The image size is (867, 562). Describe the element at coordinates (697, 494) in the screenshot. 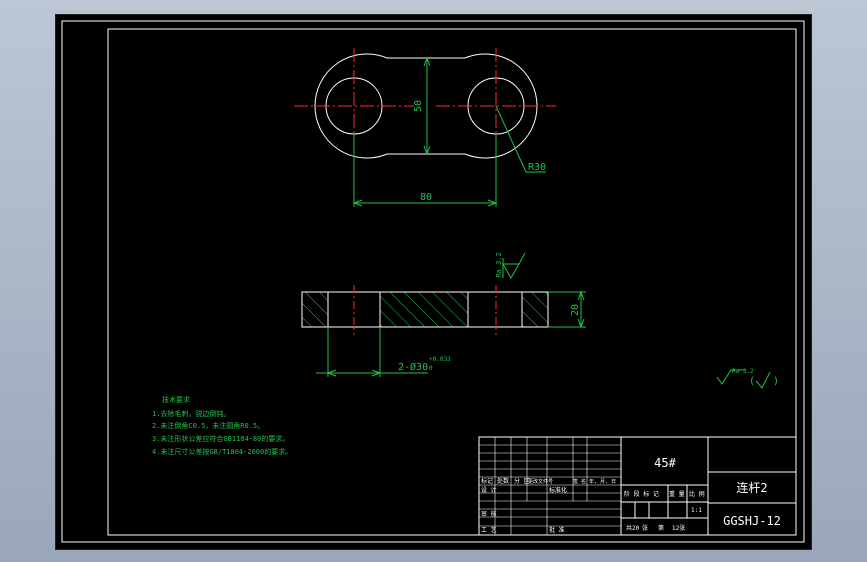

I see `scale-label: 比 例` at that location.